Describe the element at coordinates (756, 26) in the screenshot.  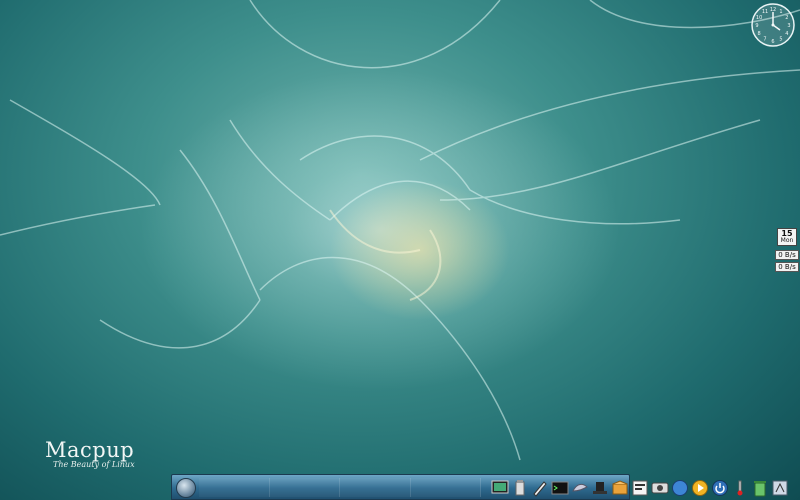
I see `clock-numeral: 9` at that location.